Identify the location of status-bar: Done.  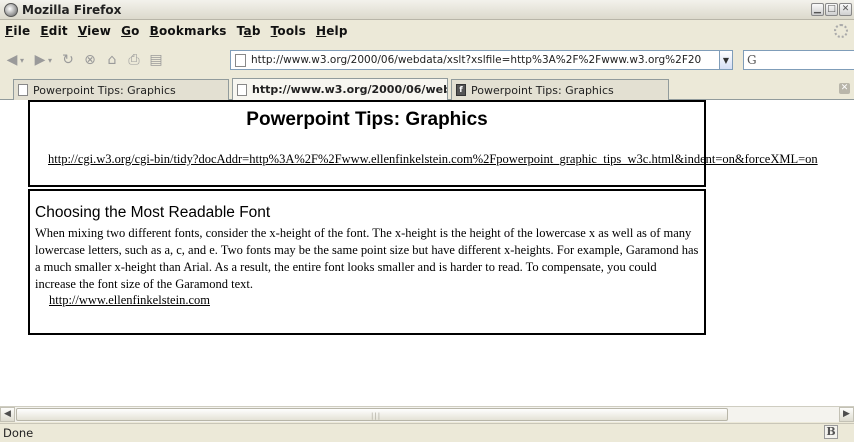
(427, 432).